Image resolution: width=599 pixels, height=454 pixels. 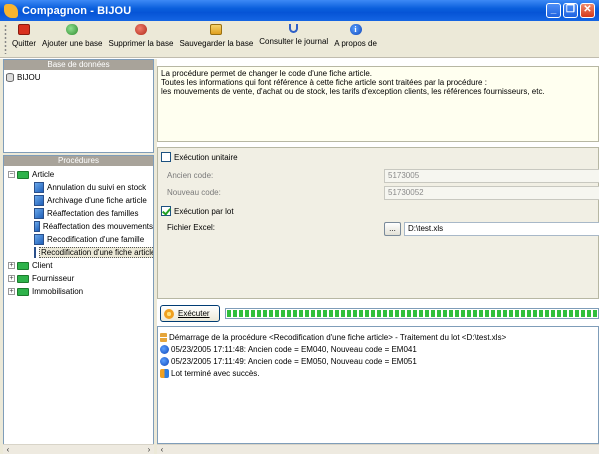 I want to click on quit-button: Quitter, so click(x=24, y=34).